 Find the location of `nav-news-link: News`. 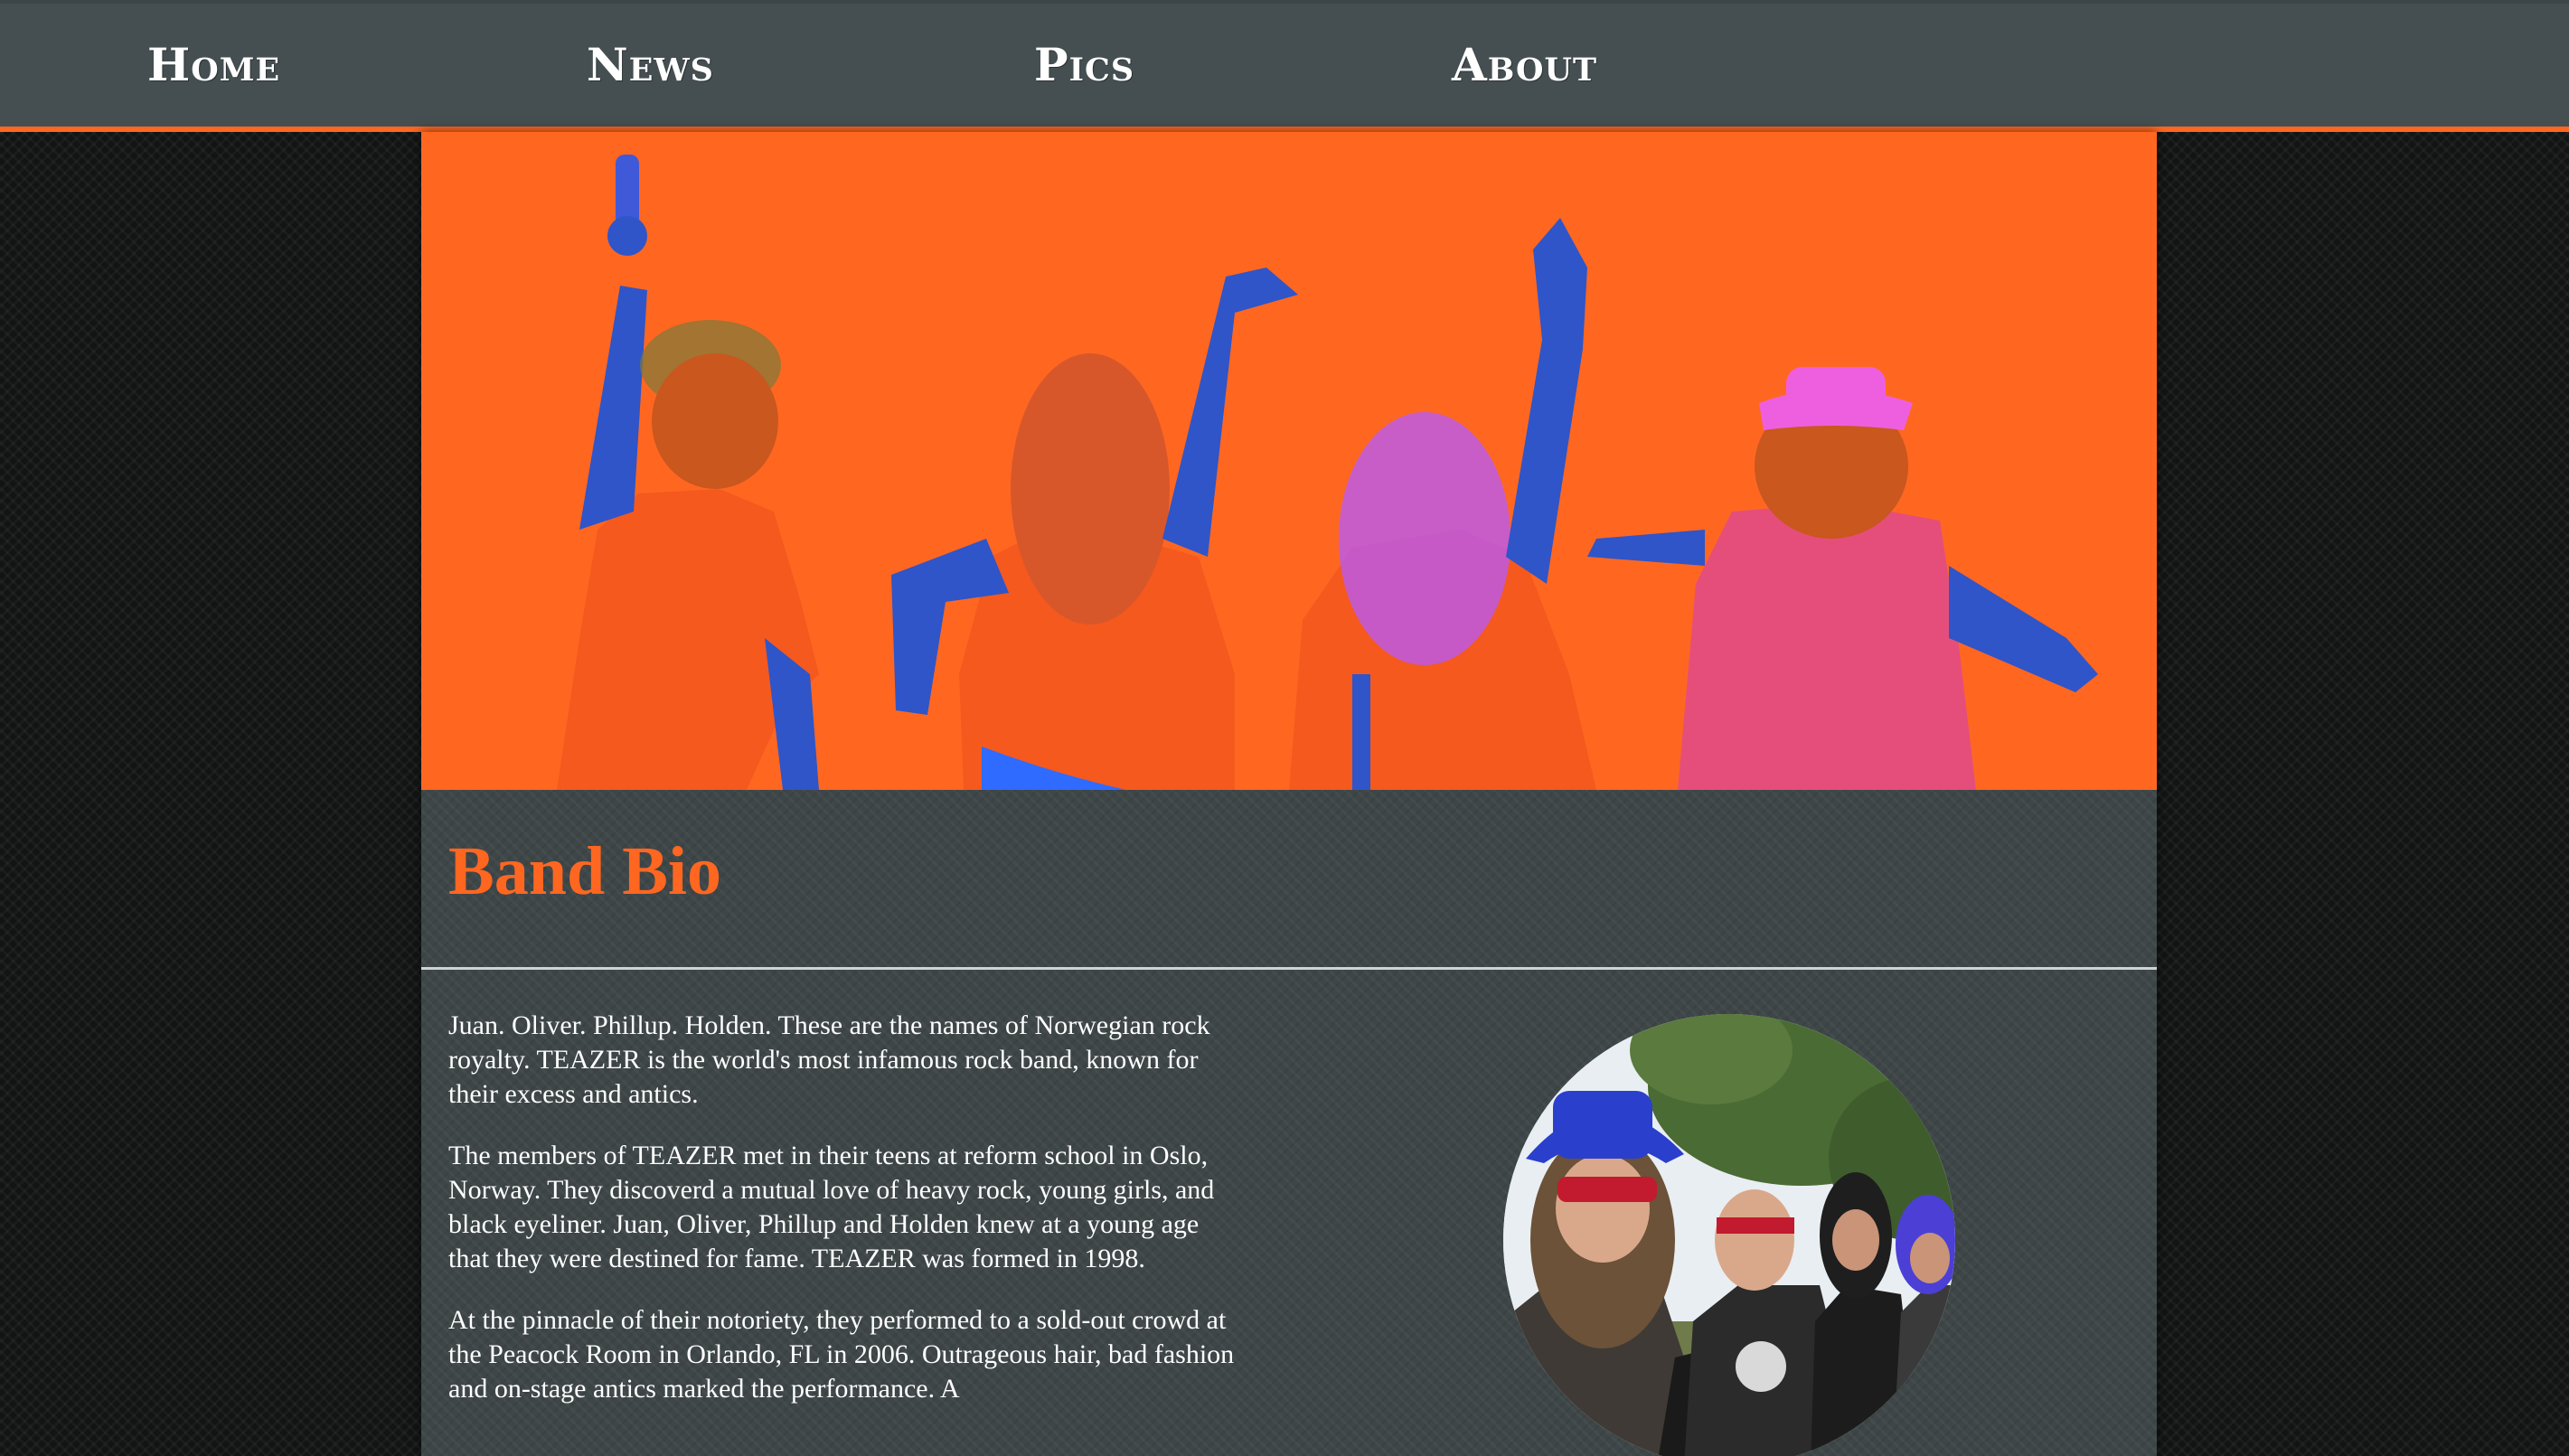

nav-news-link: News is located at coordinates (650, 65).